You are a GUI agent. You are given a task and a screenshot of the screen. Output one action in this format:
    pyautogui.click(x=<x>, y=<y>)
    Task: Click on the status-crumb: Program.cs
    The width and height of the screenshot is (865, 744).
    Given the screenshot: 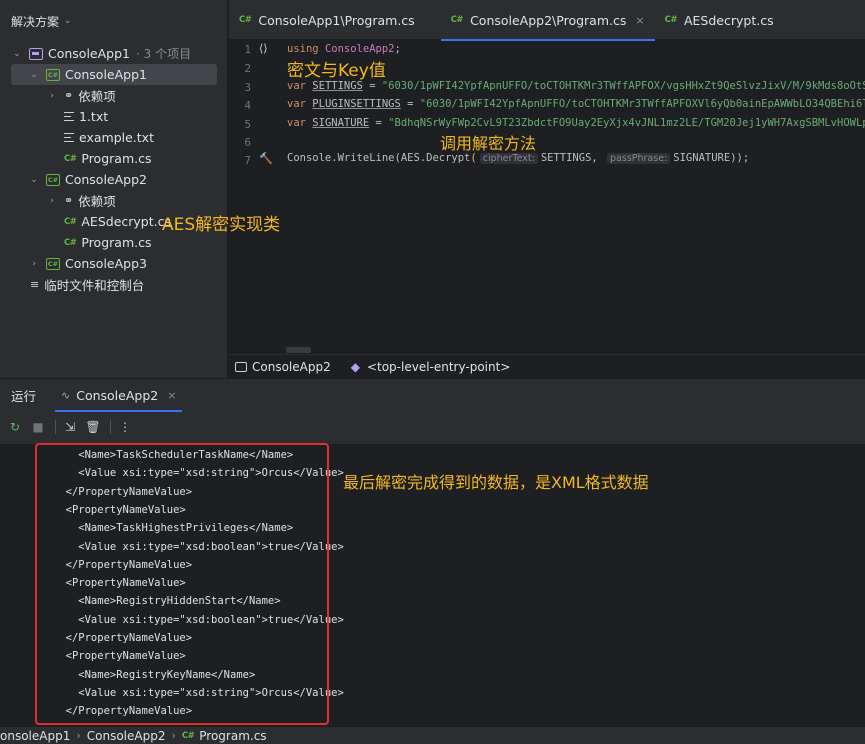 What is the action you would take?
    pyautogui.click(x=232, y=736)
    